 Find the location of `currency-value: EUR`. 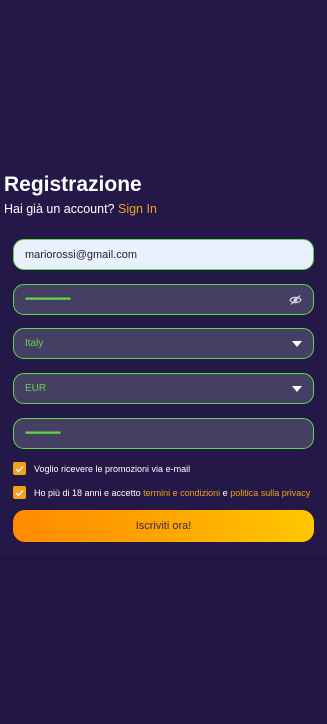

currency-value: EUR is located at coordinates (36, 388).